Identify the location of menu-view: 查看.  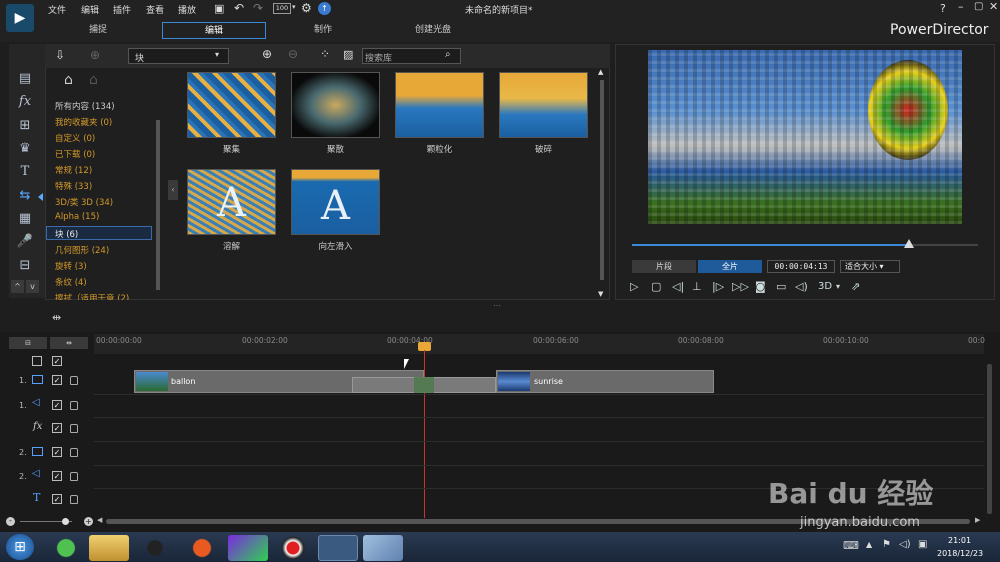
(155, 9).